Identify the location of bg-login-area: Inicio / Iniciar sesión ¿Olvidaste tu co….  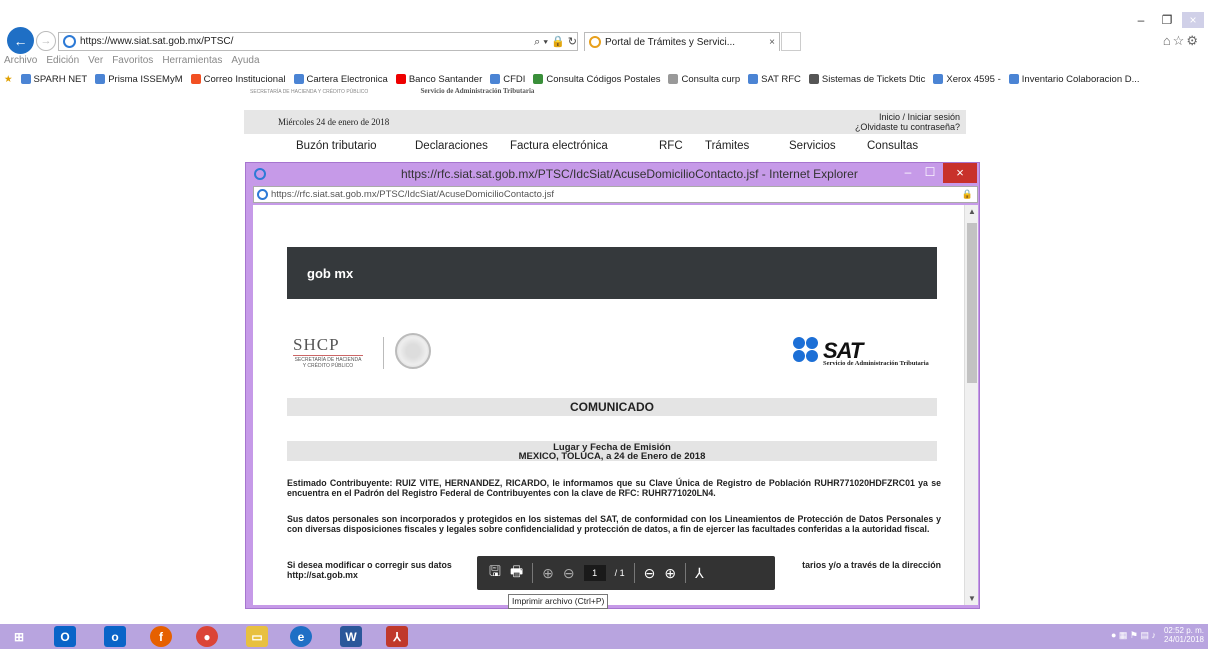
(907, 122).